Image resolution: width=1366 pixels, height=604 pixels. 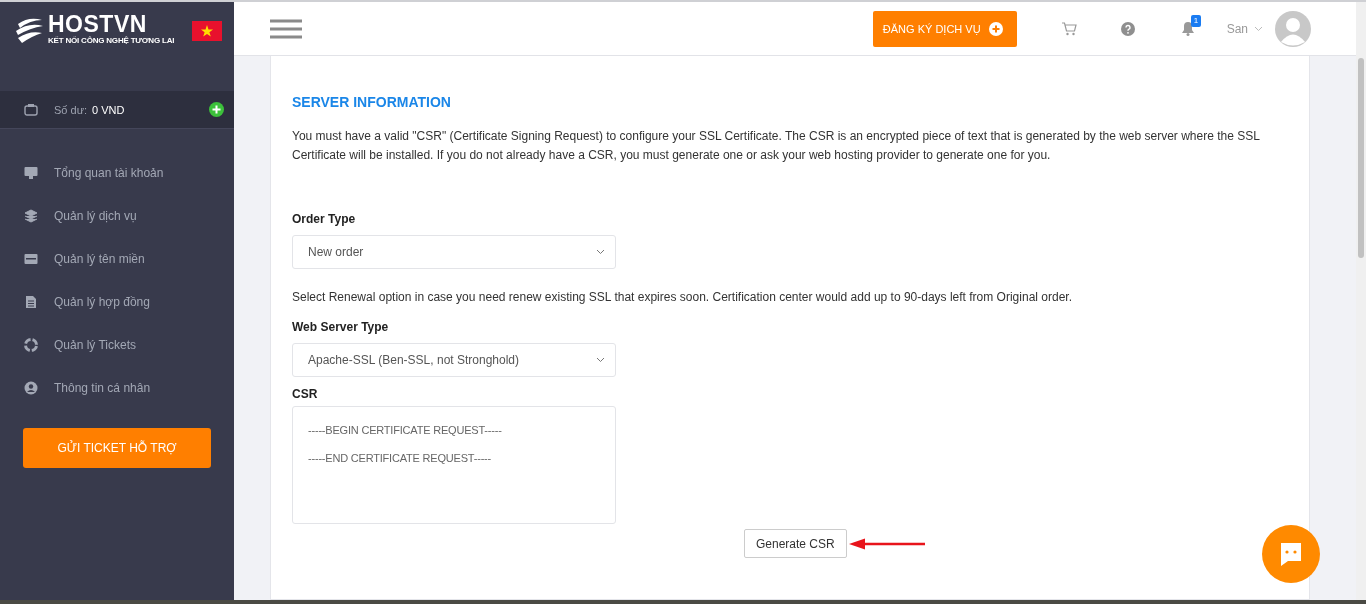 What do you see at coordinates (31, 301) in the screenshot?
I see `document-icon` at bounding box center [31, 301].